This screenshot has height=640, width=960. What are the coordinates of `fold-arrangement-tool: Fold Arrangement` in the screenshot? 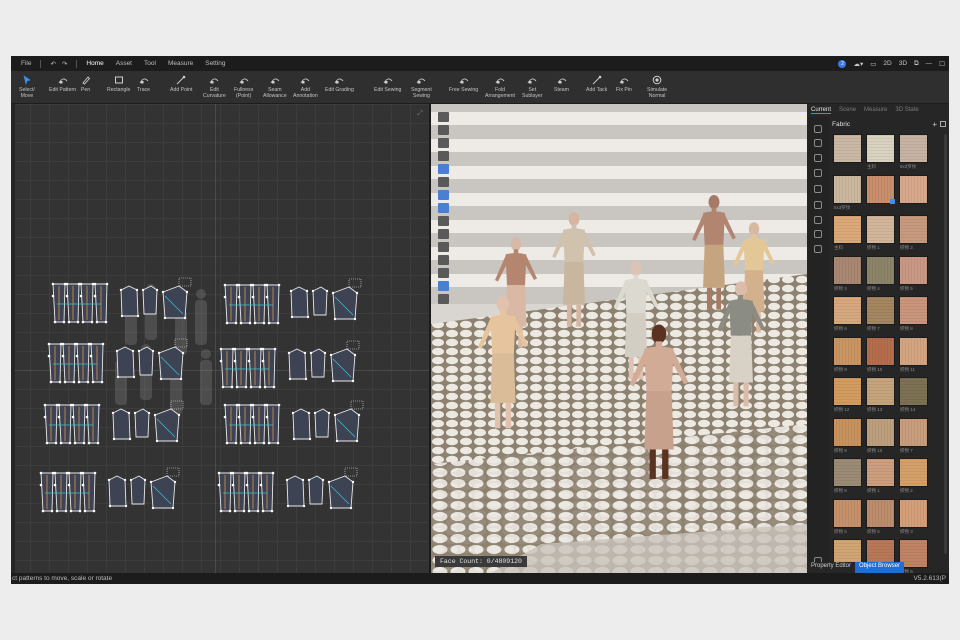 It's located at (500, 86).